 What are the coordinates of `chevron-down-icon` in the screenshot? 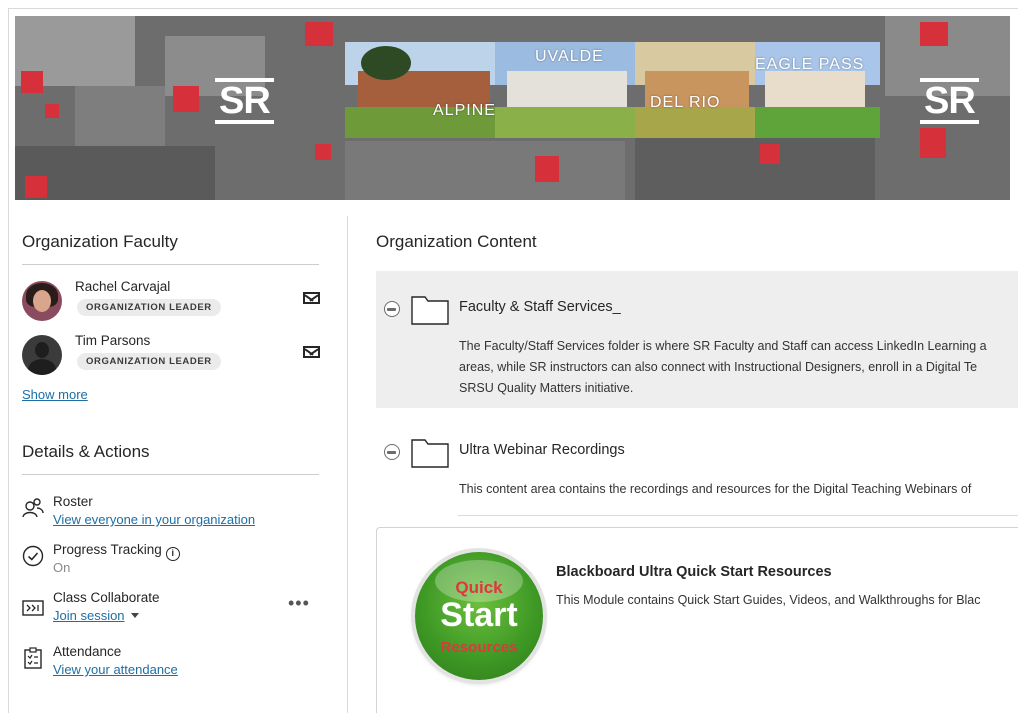 It's located at (134, 615).